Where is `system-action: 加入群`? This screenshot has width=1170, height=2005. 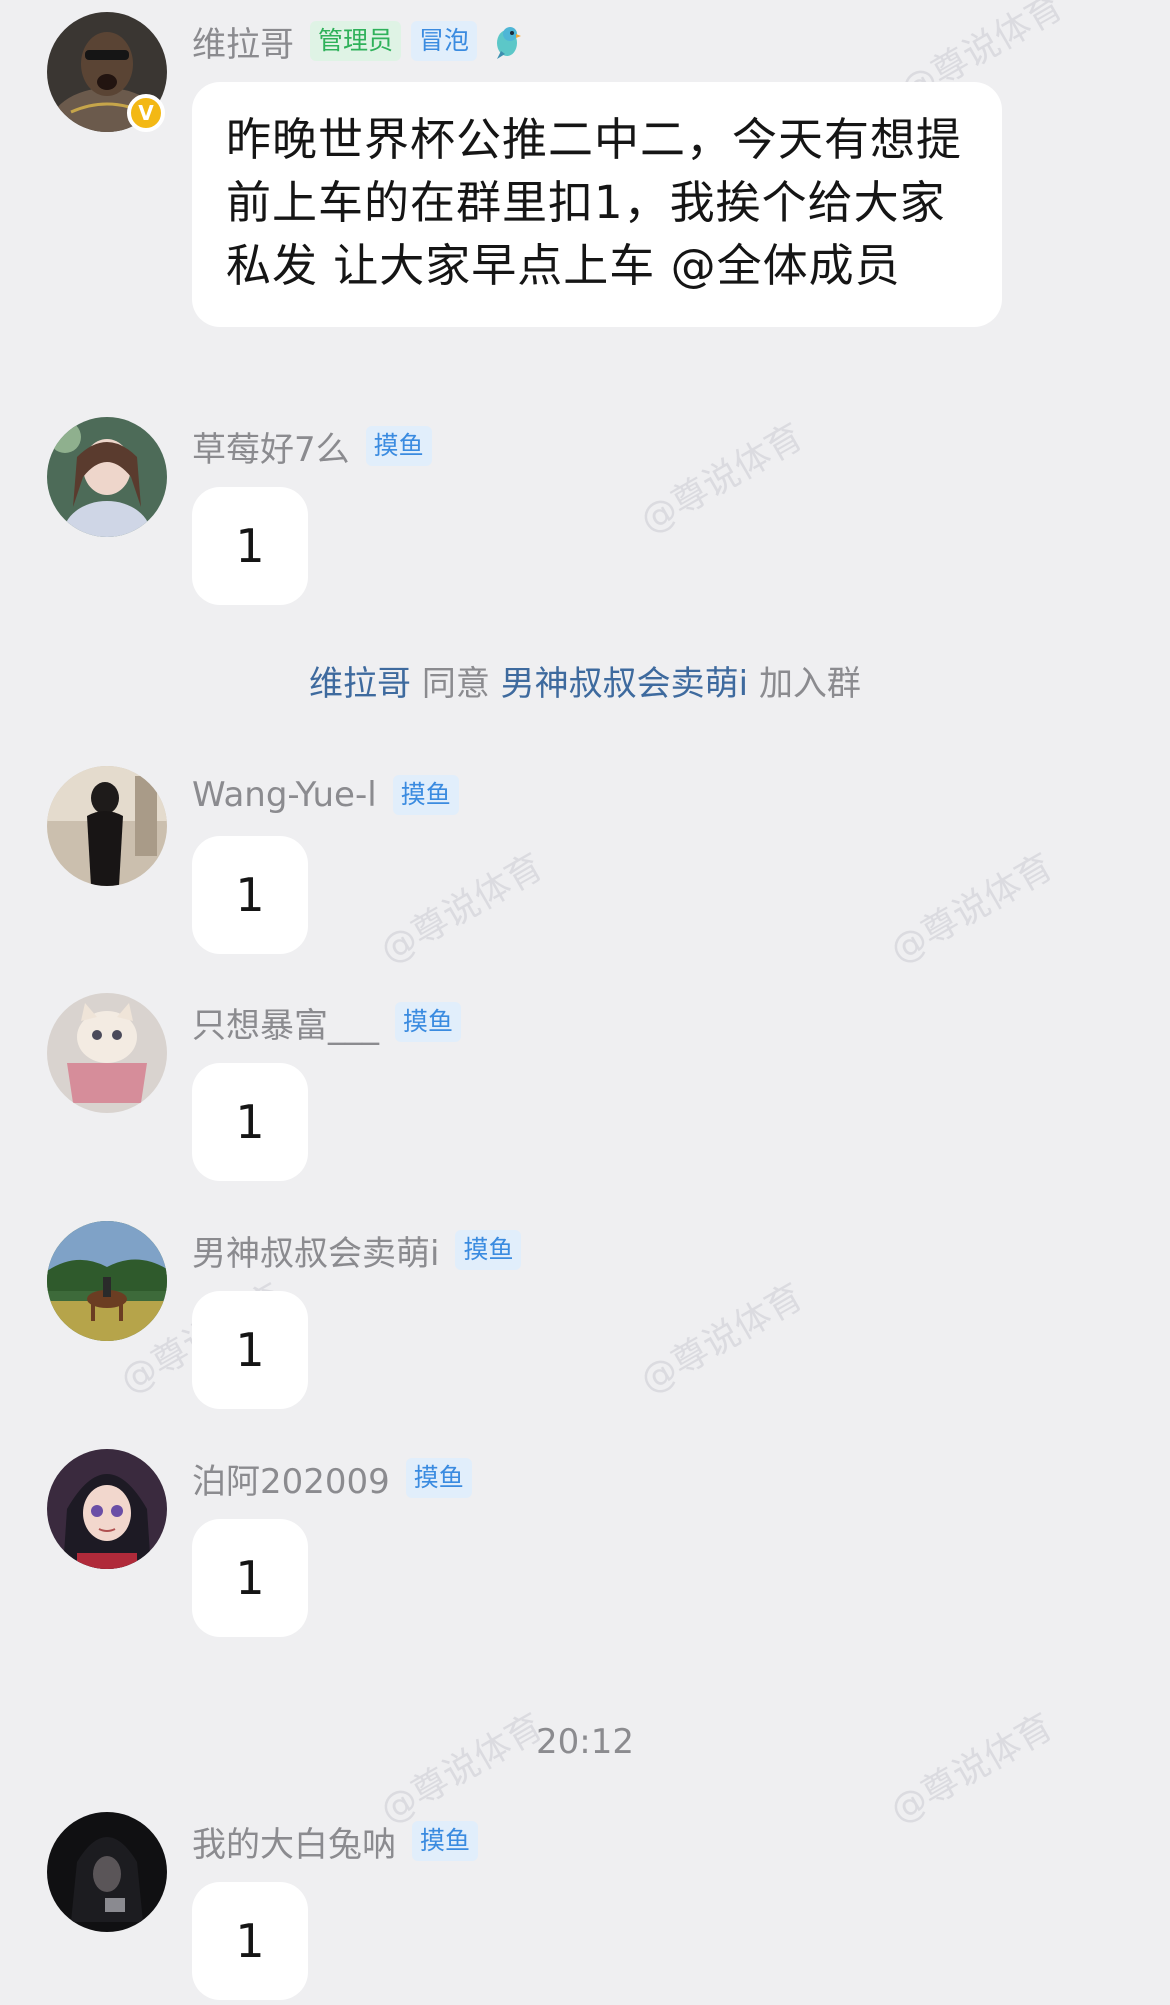
system-action: 加入群 is located at coordinates (809, 684).